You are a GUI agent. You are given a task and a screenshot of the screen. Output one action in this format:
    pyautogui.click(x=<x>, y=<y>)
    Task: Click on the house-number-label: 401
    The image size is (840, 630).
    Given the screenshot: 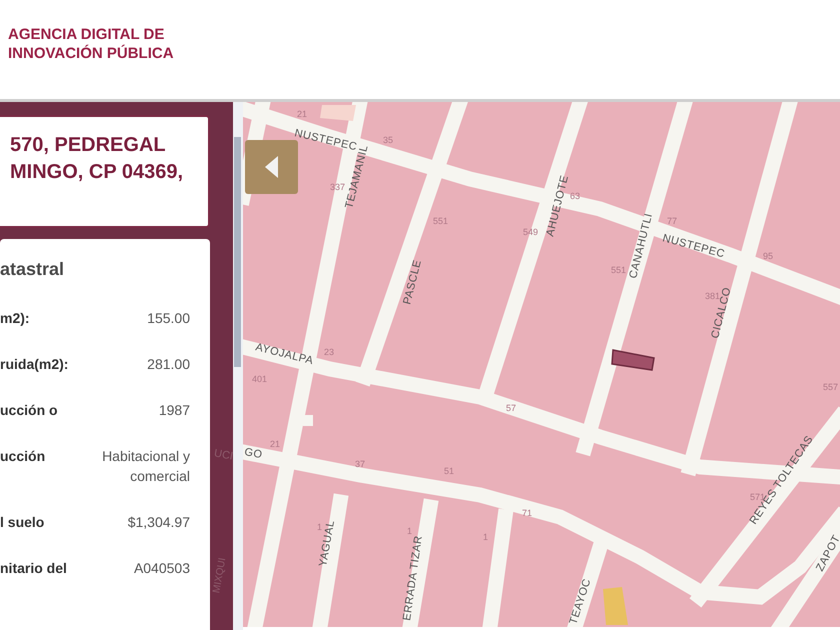 What is the action you would take?
    pyautogui.click(x=260, y=379)
    